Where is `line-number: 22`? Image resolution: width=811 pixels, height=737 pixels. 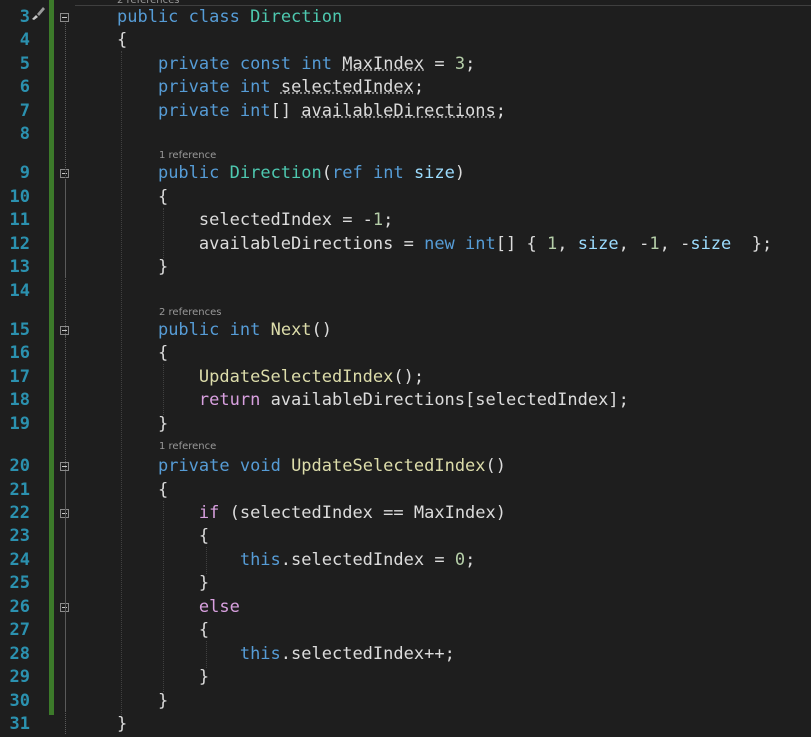
line-number: 22 is located at coordinates (19, 513).